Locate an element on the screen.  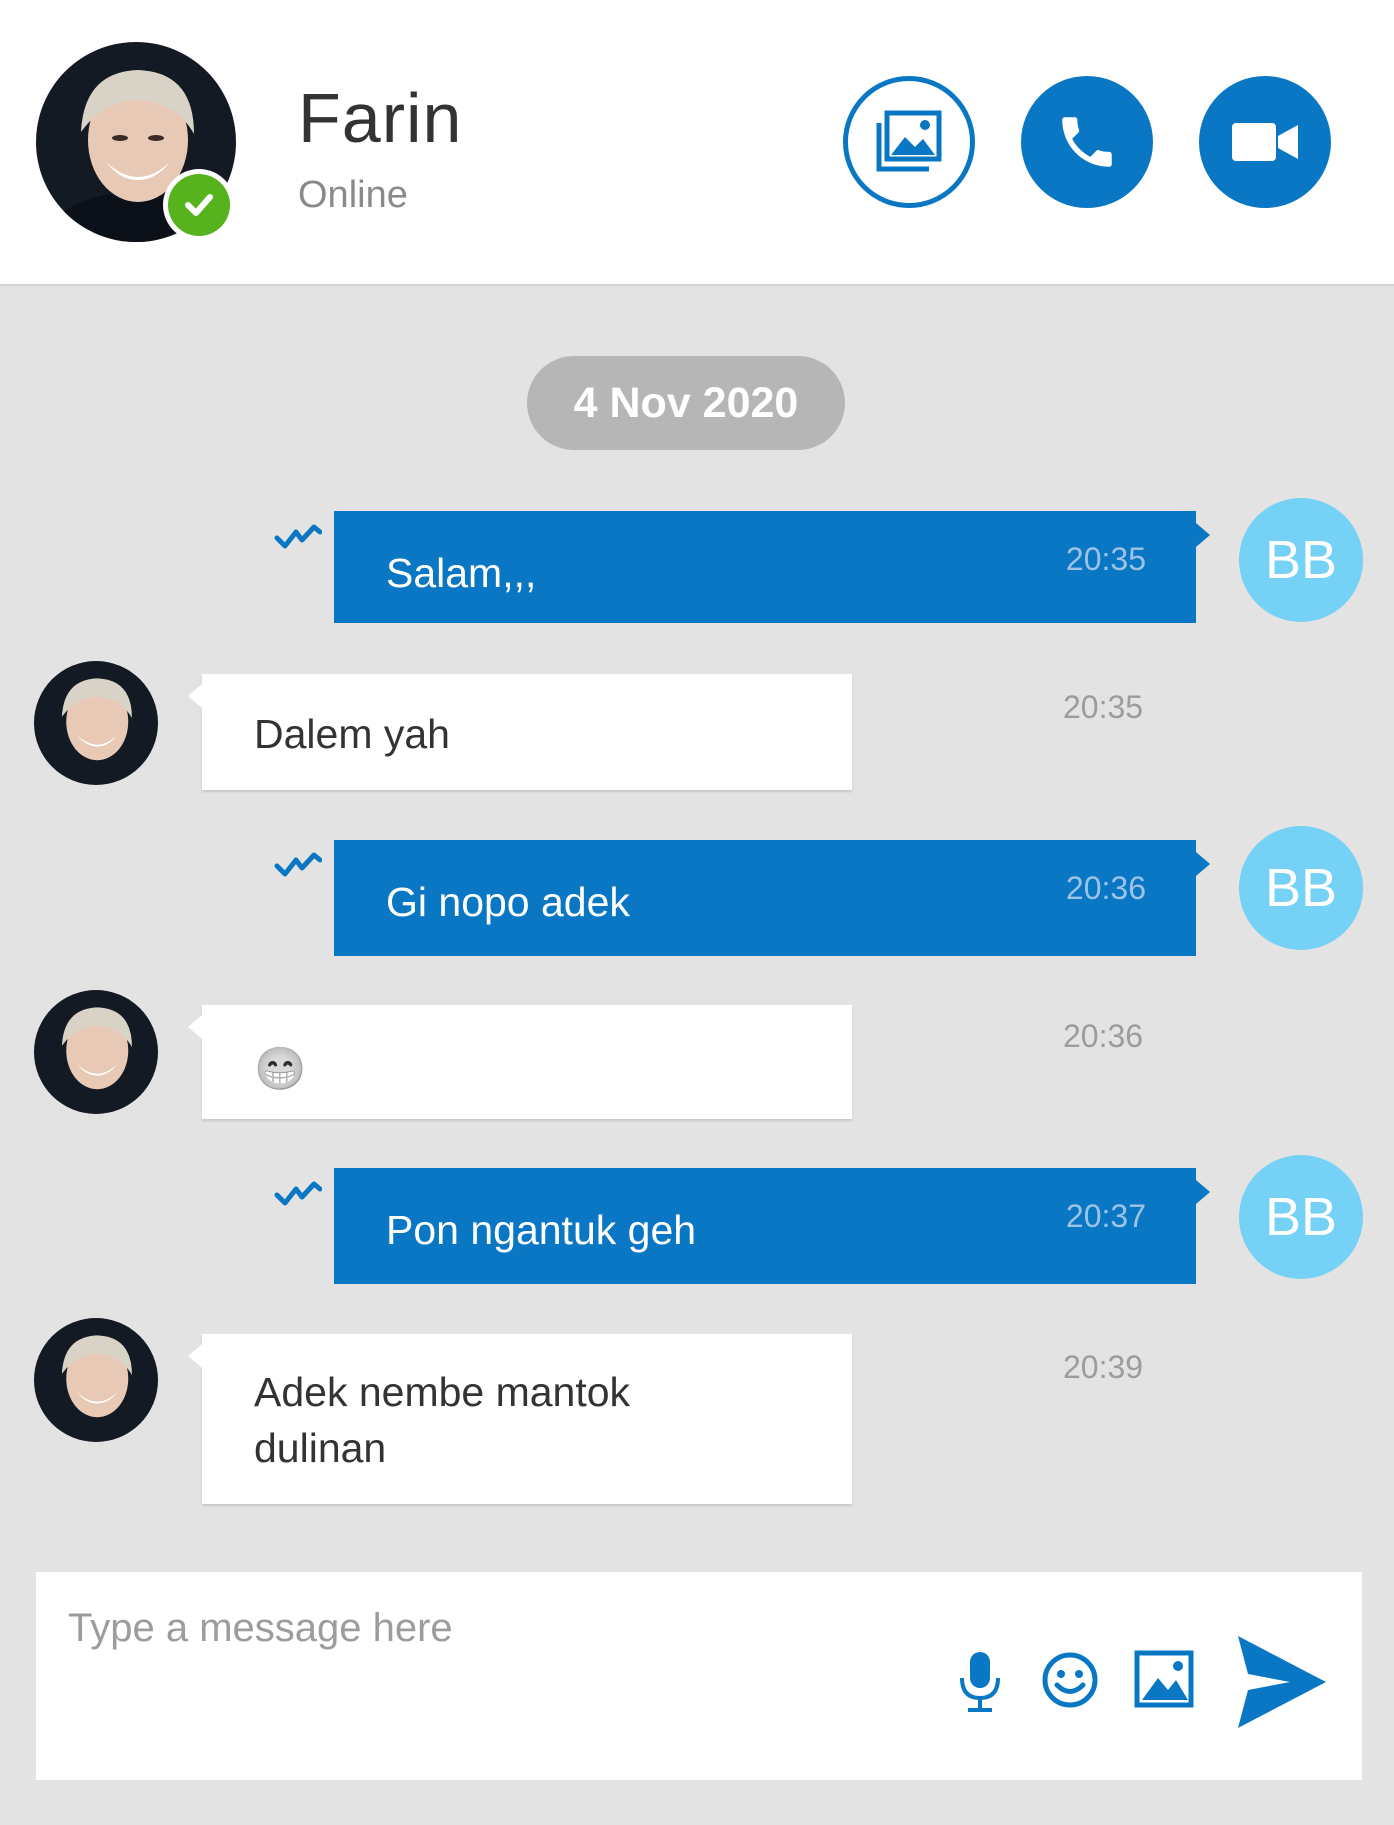
phone-icon is located at coordinates (1087, 142).